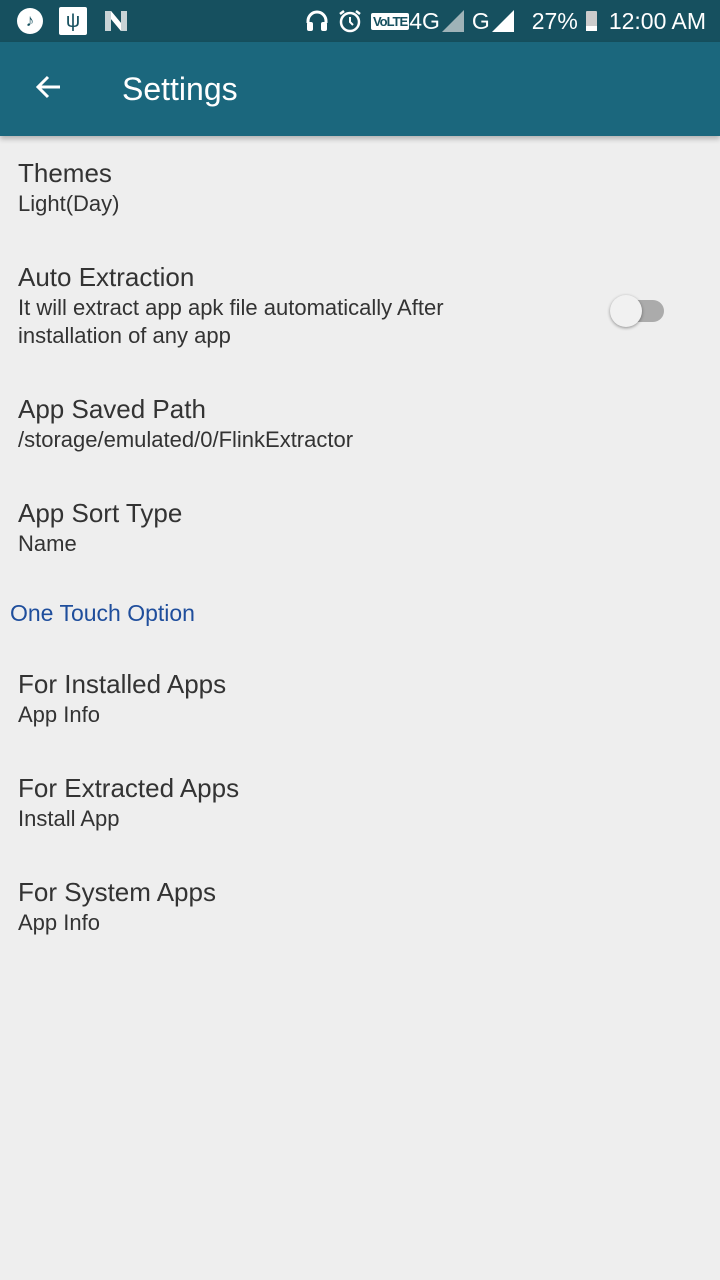 The image size is (720, 1280). Describe the element at coordinates (369, 698) in the screenshot. I see `pref-for-installed-apps: For Installed Apps App Info` at that location.